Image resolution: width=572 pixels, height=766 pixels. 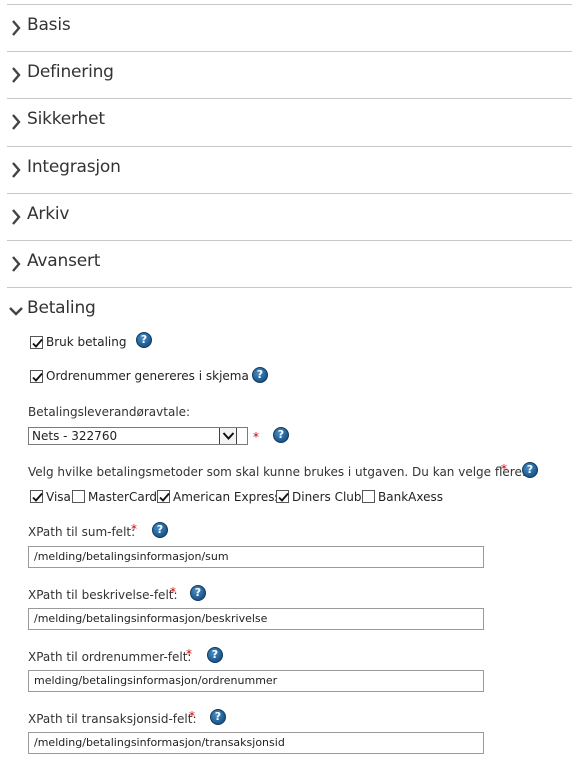 I want to click on xpath-transaksjonsid-label: XPath til transaksjonsid-felt:, so click(x=112, y=719).